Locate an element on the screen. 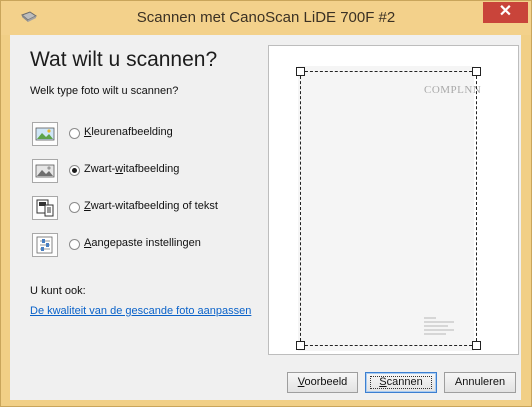 Image resolution: width=532 pixels, height=407 pixels. color-picture-icon is located at coordinates (45, 134).